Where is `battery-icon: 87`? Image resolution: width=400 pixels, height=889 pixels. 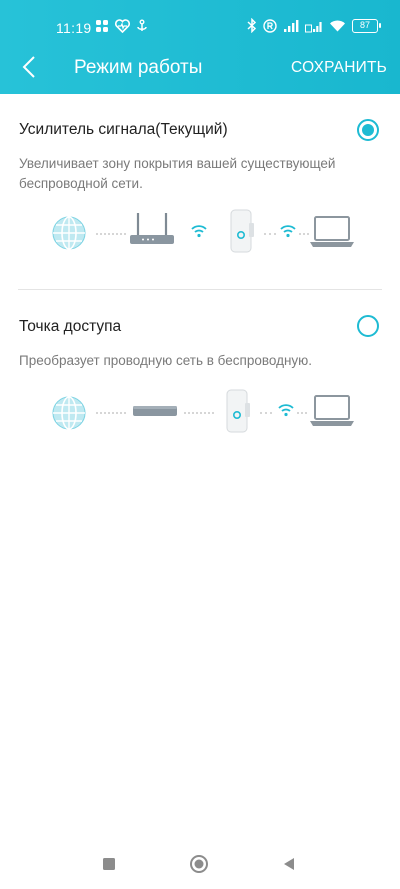
battery-icon: 87 is located at coordinates (366, 25).